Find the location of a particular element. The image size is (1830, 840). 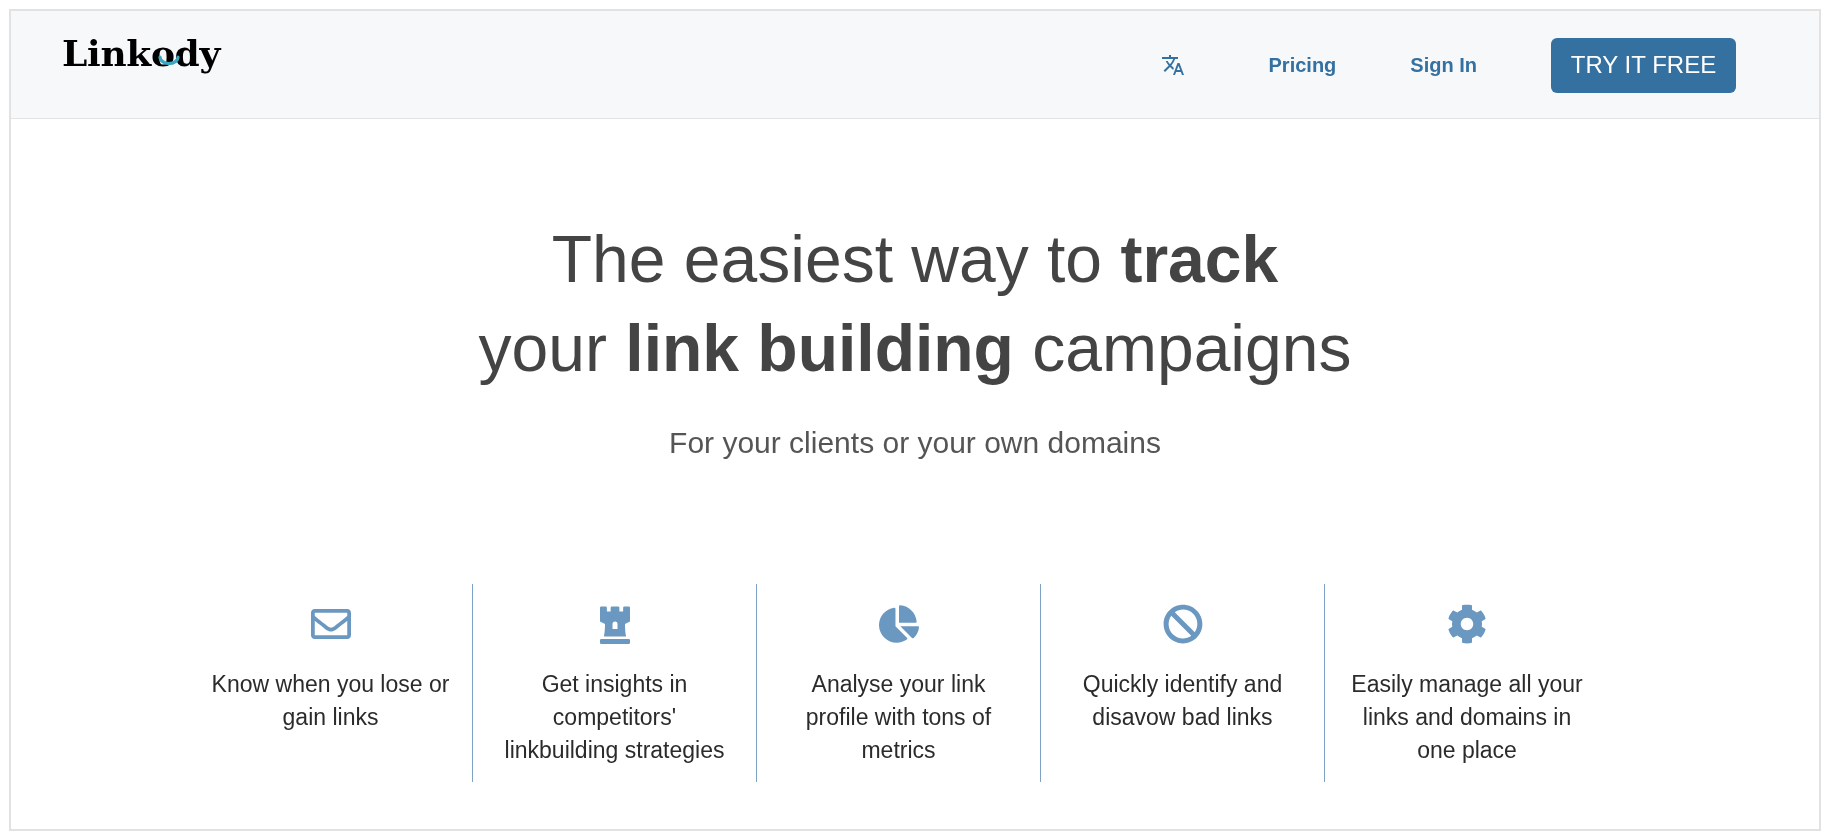

pie-chart-icon is located at coordinates (898, 624).